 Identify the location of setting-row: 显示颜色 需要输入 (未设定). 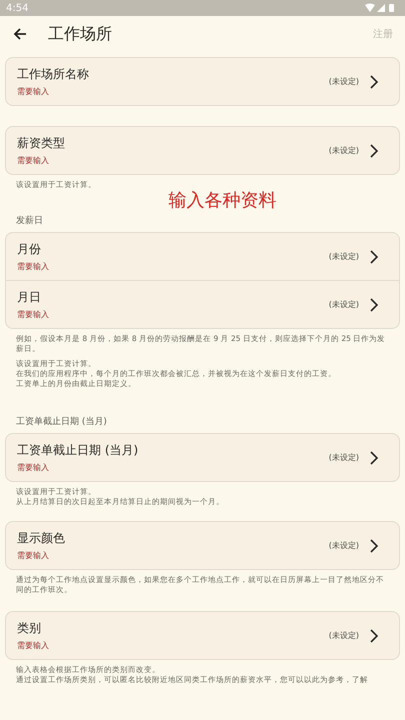
(202, 545).